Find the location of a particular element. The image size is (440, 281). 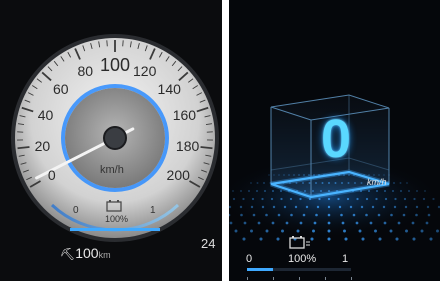

speed-tick-label: 180 is located at coordinates (187, 145).